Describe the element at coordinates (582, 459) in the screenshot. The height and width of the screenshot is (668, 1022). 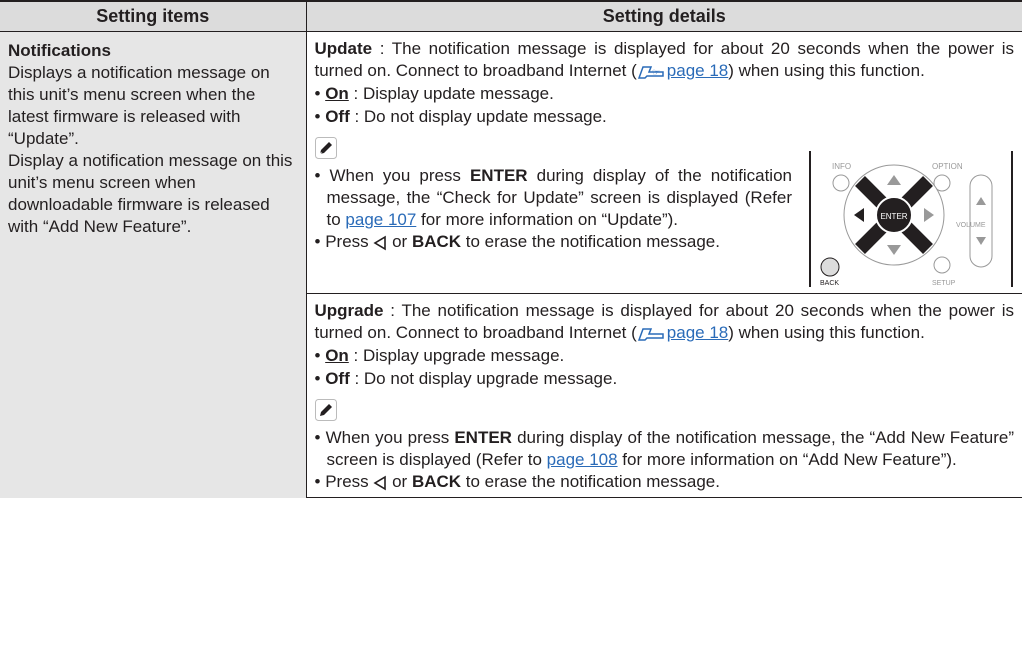
I see `page-108-link: page 108` at that location.